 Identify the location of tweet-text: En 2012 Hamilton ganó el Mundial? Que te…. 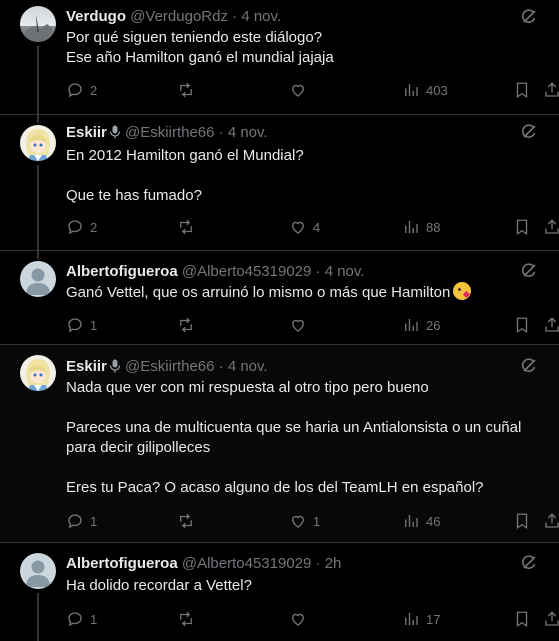
(185, 175).